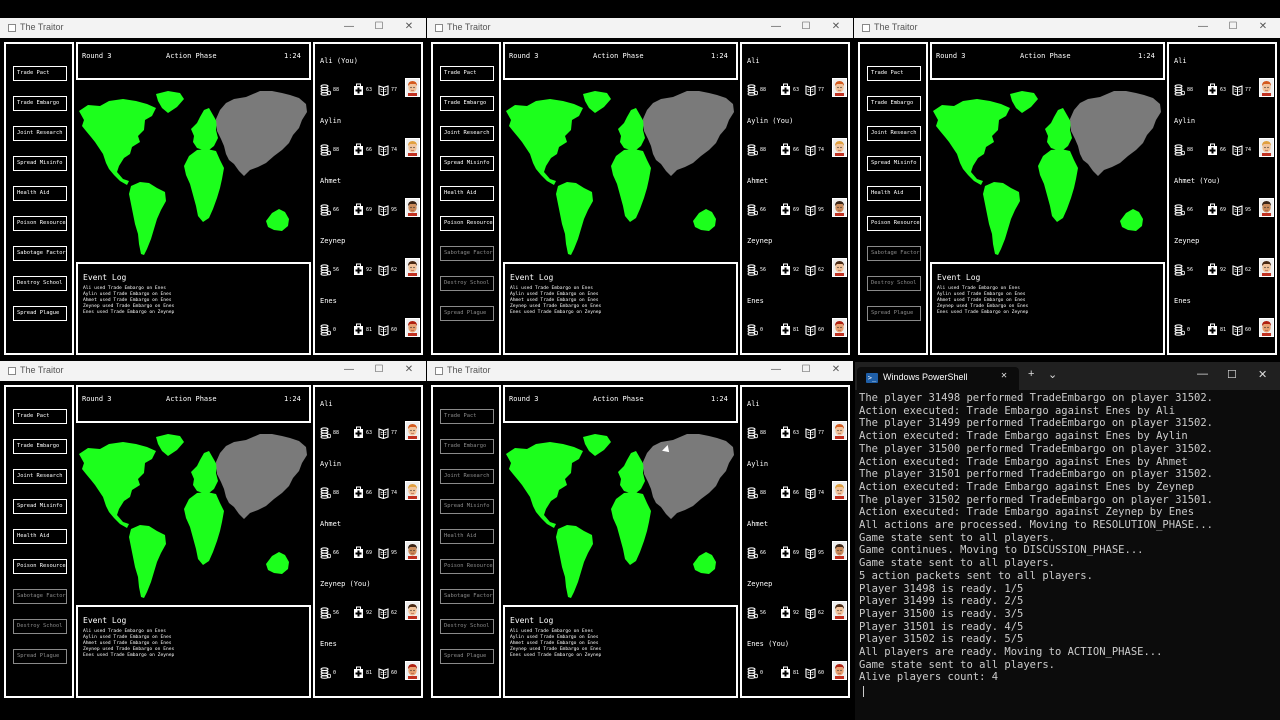  What do you see at coordinates (1031, 374) in the screenshot?
I see `new-tab-button: +` at bounding box center [1031, 374].